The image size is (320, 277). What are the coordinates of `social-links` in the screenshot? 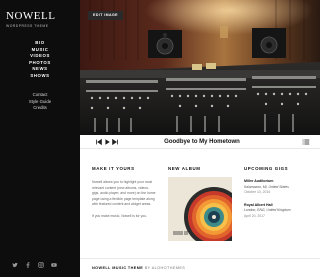 It's located at (34, 265).